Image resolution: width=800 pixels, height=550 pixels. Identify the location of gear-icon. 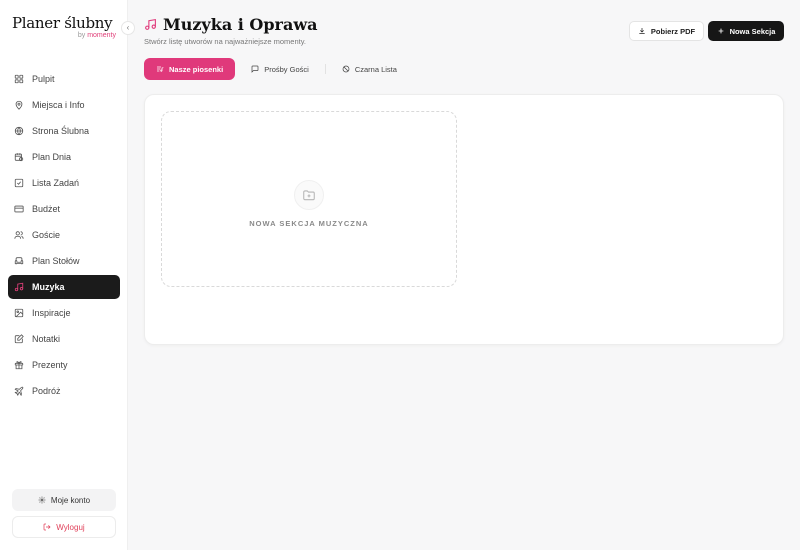
(42, 500).